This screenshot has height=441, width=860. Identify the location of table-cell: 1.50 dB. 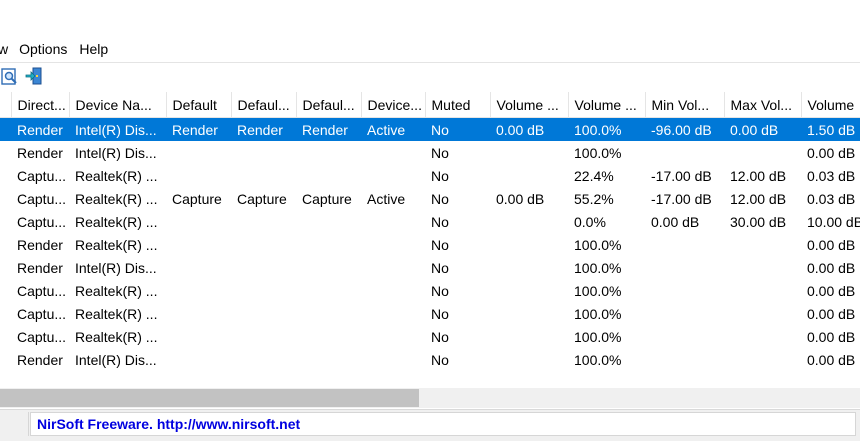
(830, 129).